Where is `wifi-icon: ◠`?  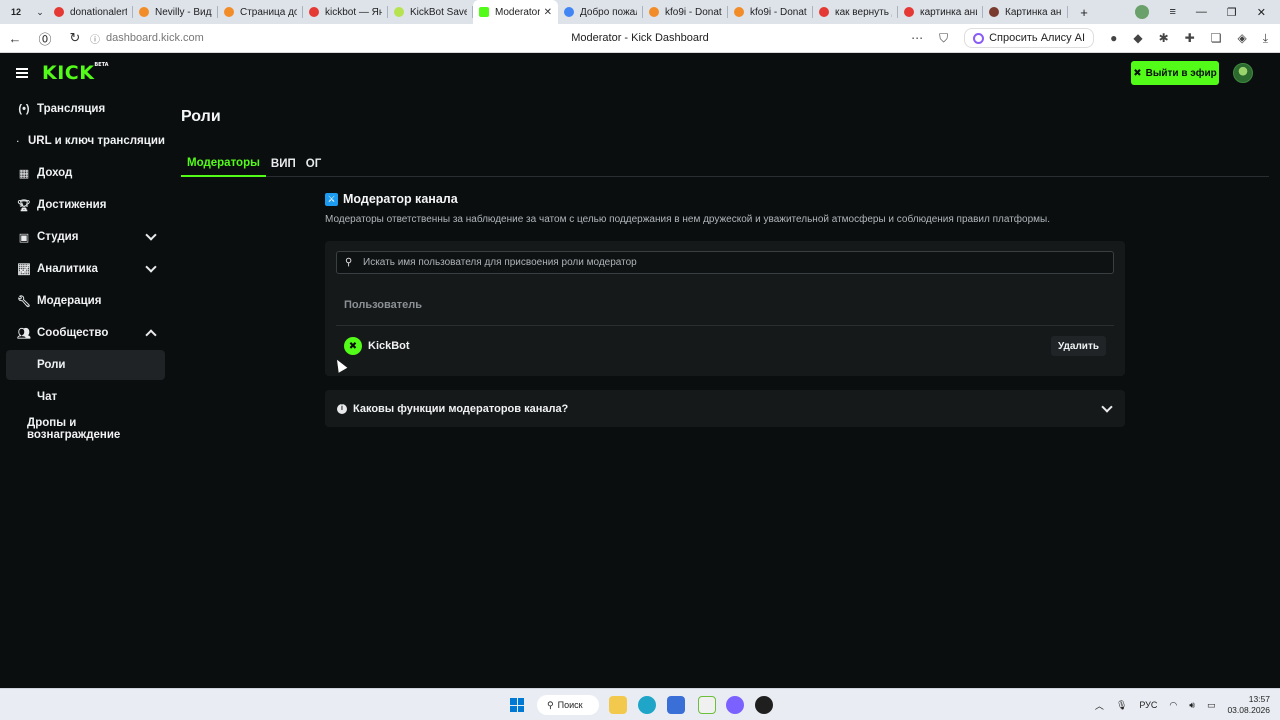
wifi-icon: ◠ is located at coordinates (1173, 705).